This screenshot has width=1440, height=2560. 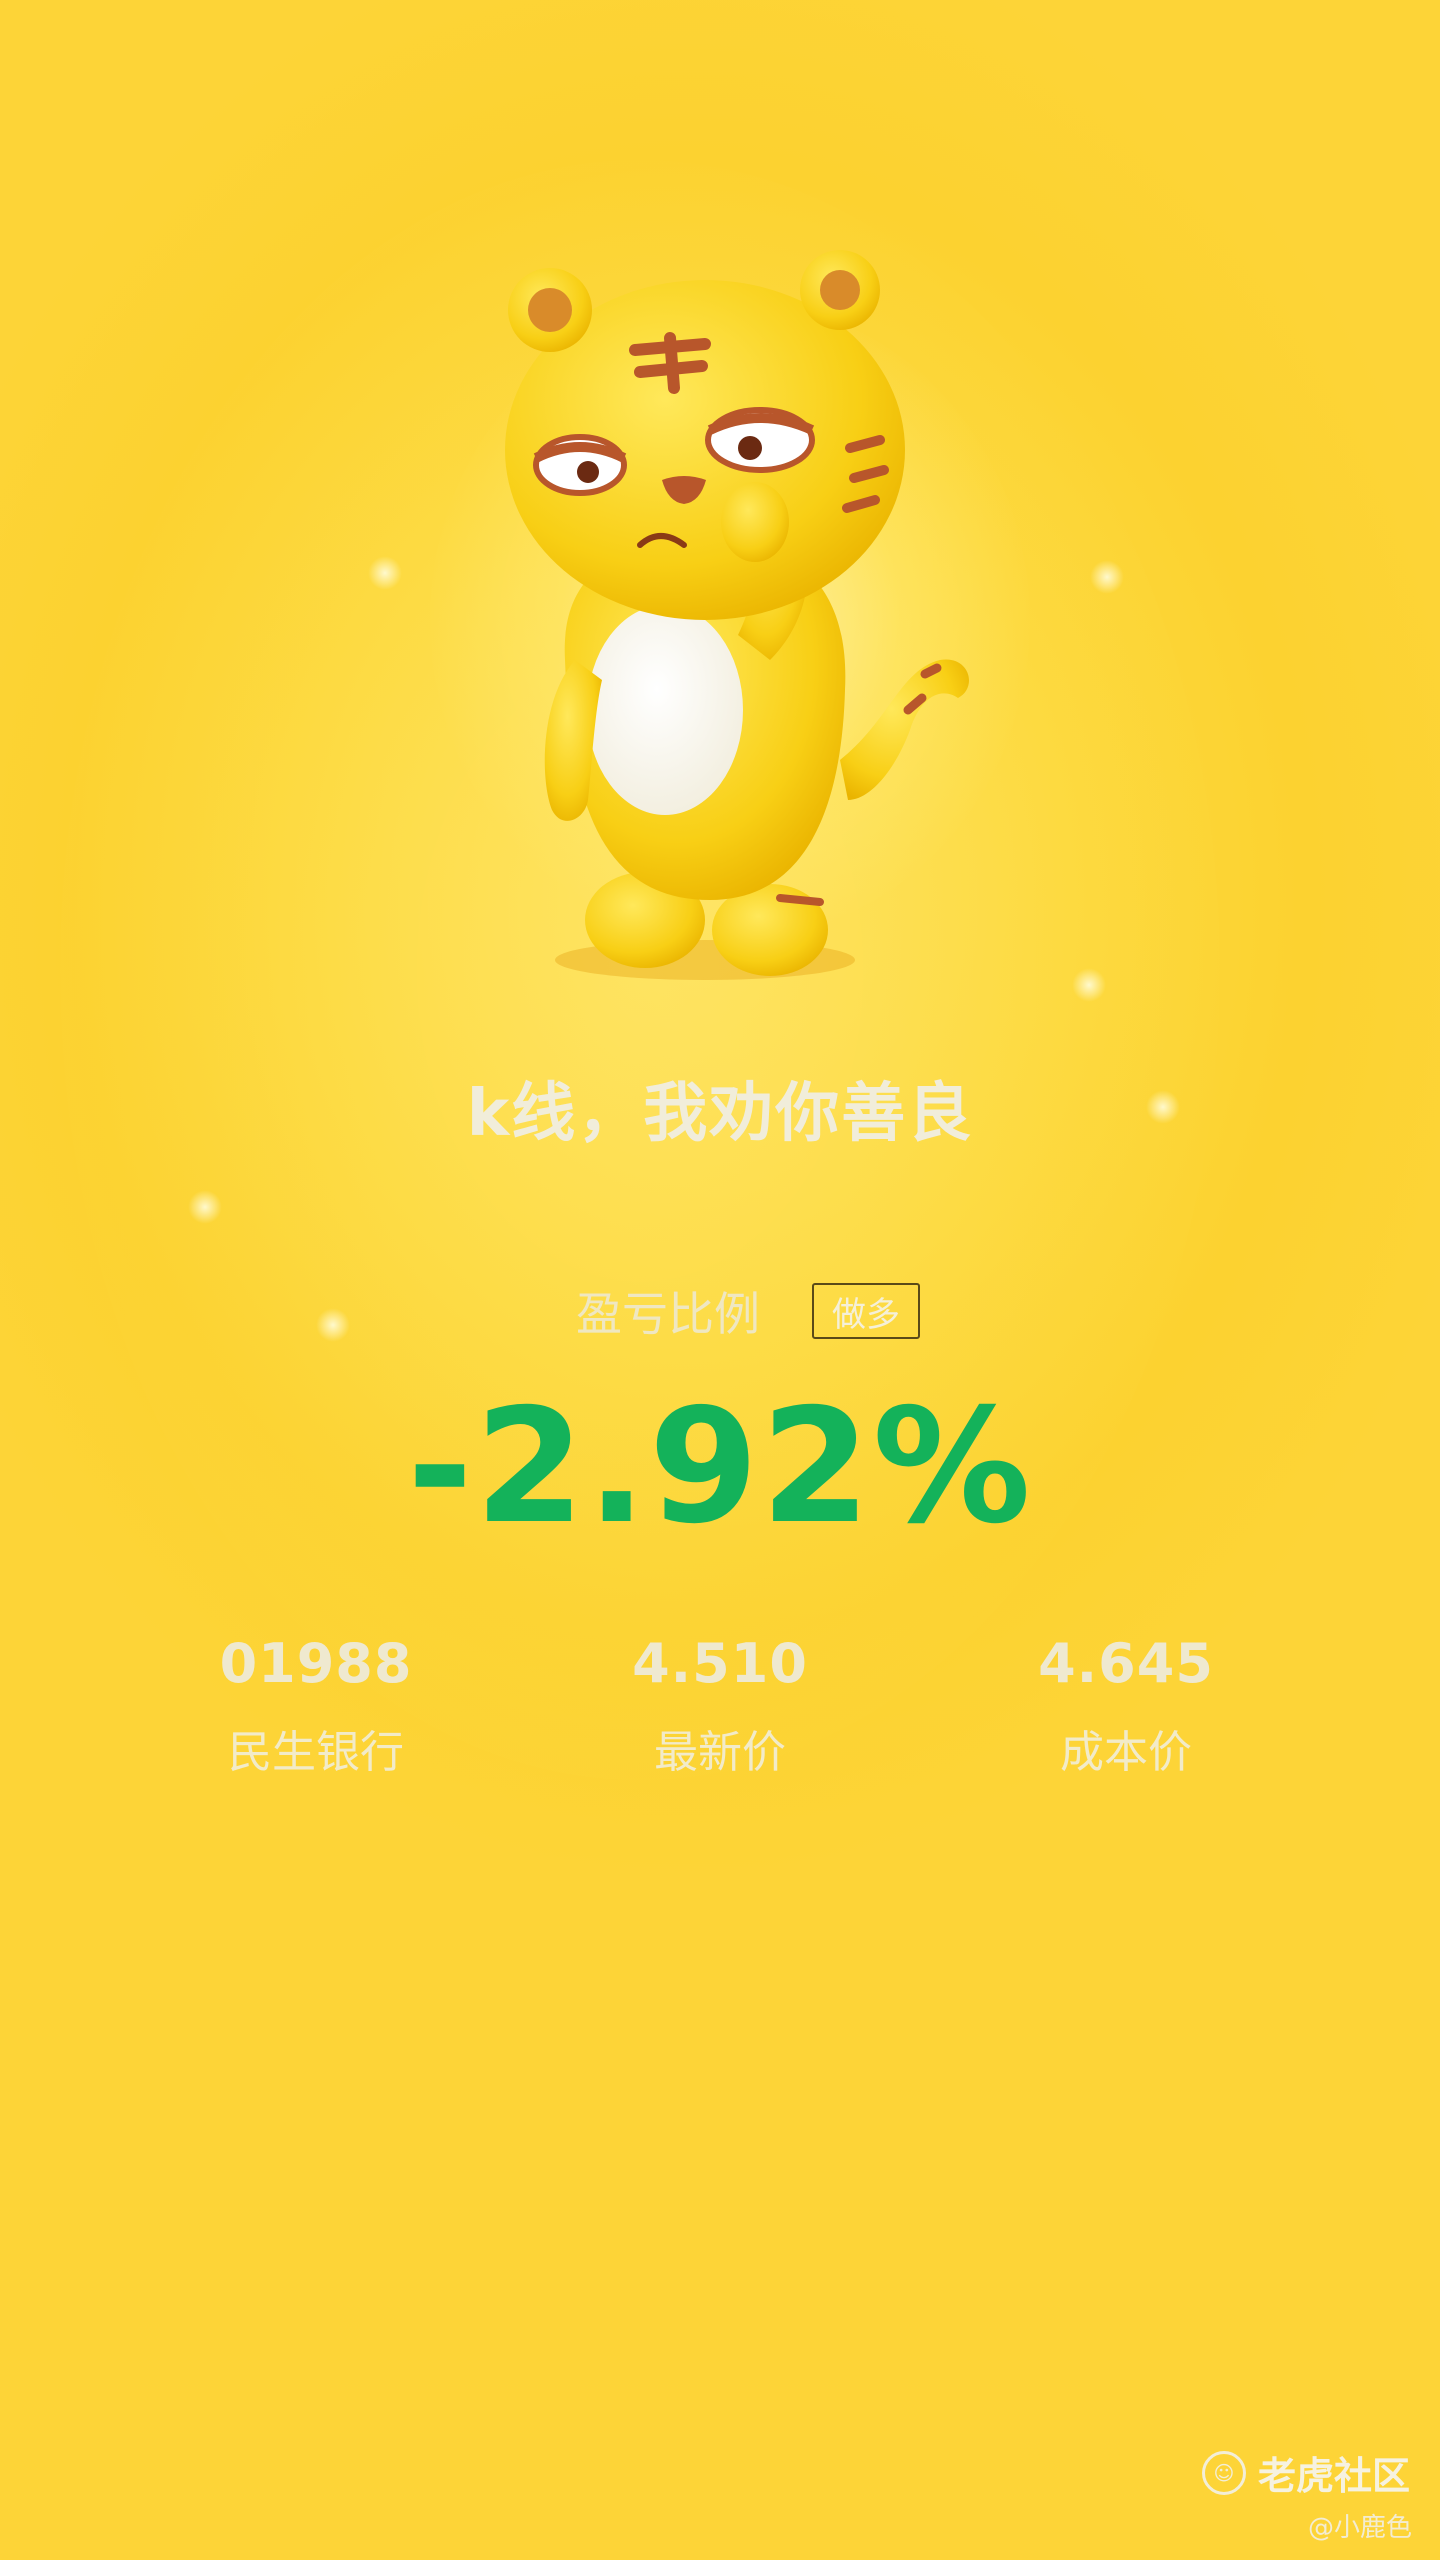 What do you see at coordinates (730, 620) in the screenshot?
I see `tiger-mascot-icon` at bounding box center [730, 620].